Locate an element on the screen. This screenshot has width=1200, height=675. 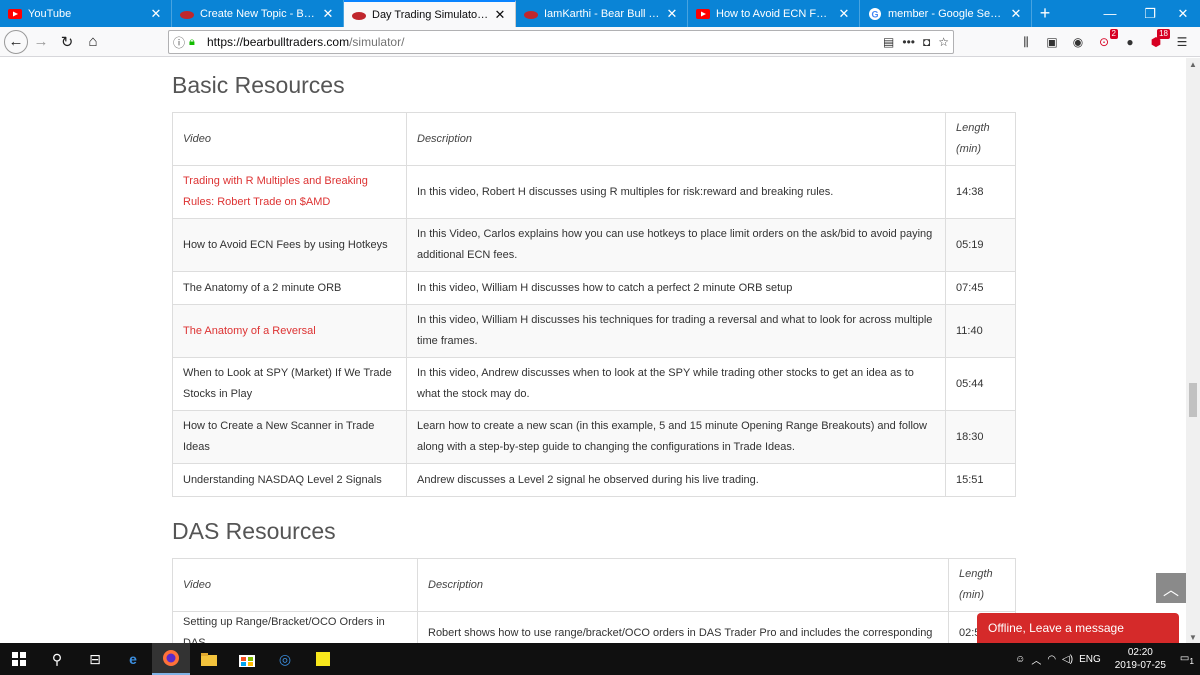
bookmark-star-icon: ☆ is located at coordinates (943, 42).